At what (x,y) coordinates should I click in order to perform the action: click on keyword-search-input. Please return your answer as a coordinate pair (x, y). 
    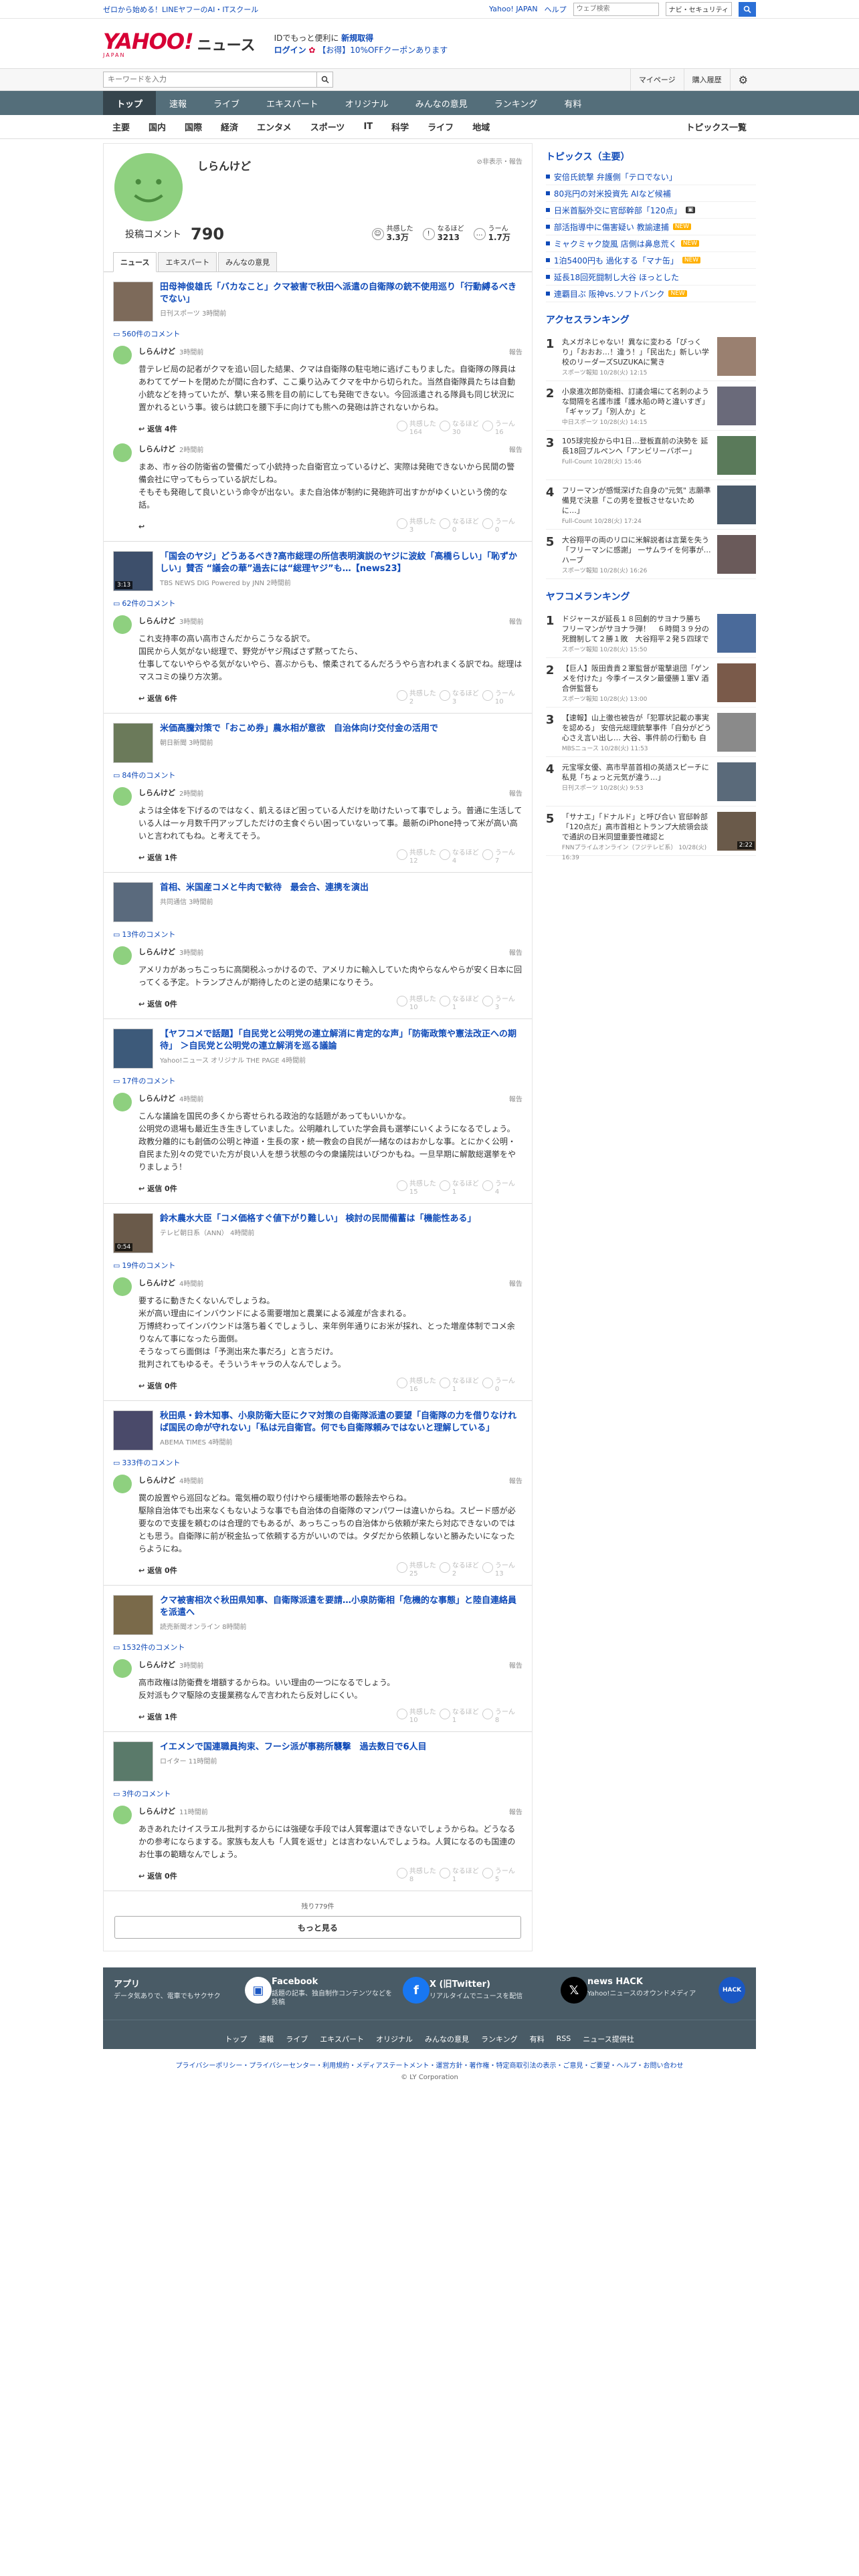
    Looking at the image, I should click on (210, 80).